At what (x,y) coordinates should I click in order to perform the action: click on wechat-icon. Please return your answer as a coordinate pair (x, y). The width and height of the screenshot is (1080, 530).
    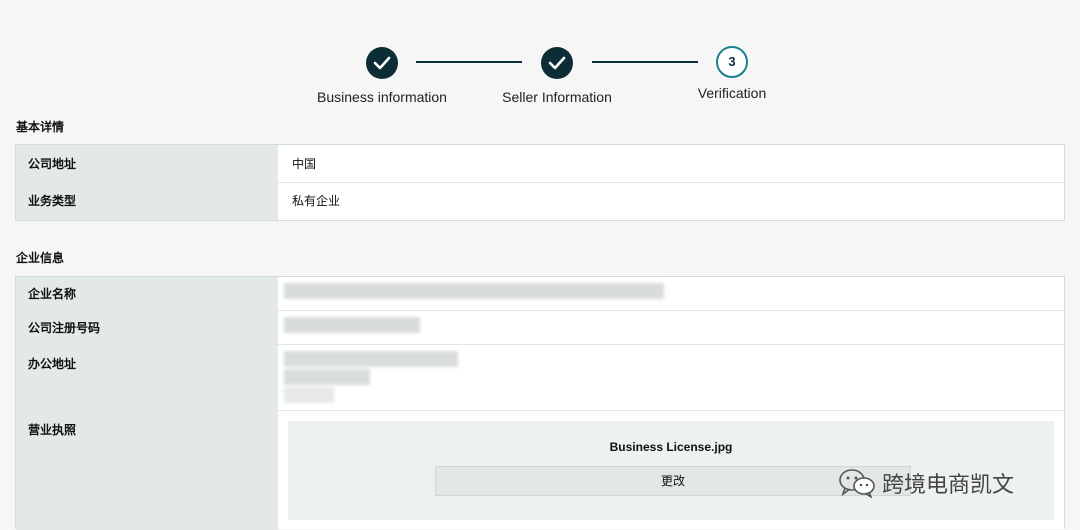
    Looking at the image, I should click on (857, 483).